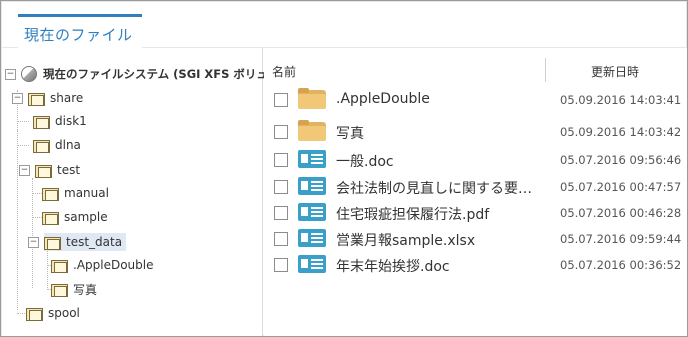 The height and width of the screenshot is (337, 688). I want to click on tree-node-appledouble: .AppleDouble, so click(102, 265).